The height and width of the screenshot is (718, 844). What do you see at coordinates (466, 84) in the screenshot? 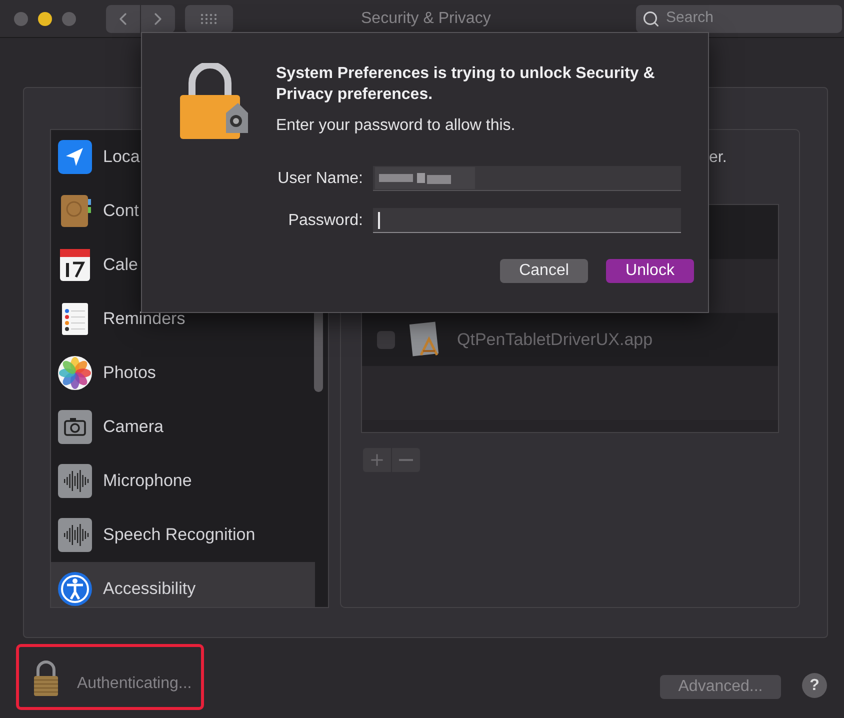
I see `dialog-title: System Preferences is trying to unlock Security & Privacy preferences.` at bounding box center [466, 84].